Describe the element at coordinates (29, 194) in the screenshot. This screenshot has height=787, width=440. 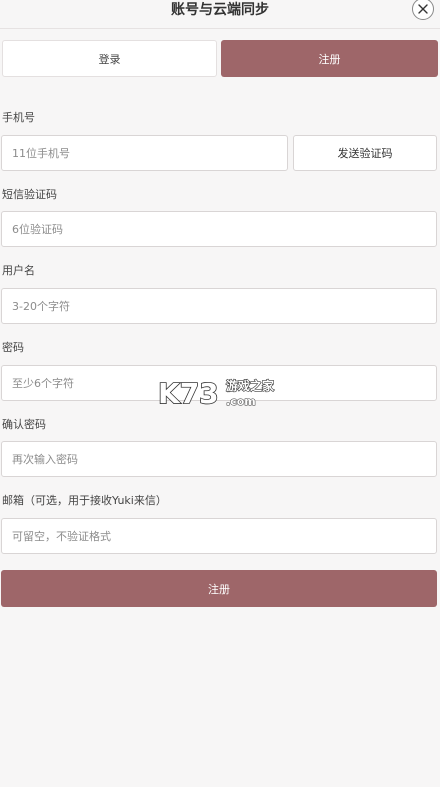
I see `sms-code-label: 短信验证码` at that location.